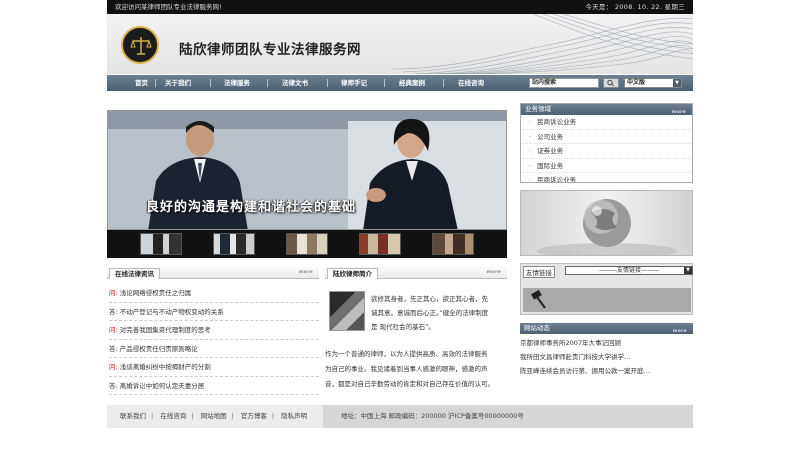 Image resolution: width=800 pixels, height=449 pixels. I want to click on web-news-header-box: 网站动态 more, so click(606, 329).